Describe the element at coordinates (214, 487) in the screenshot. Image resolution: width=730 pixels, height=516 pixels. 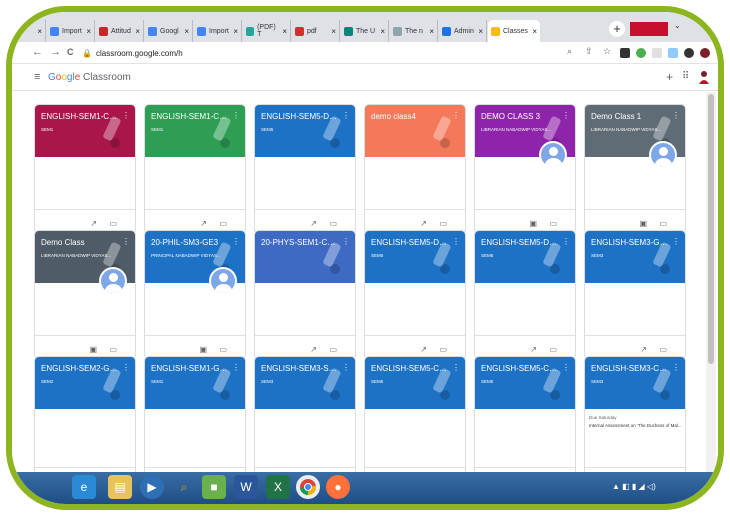
I see `app-icon: ■` at that location.